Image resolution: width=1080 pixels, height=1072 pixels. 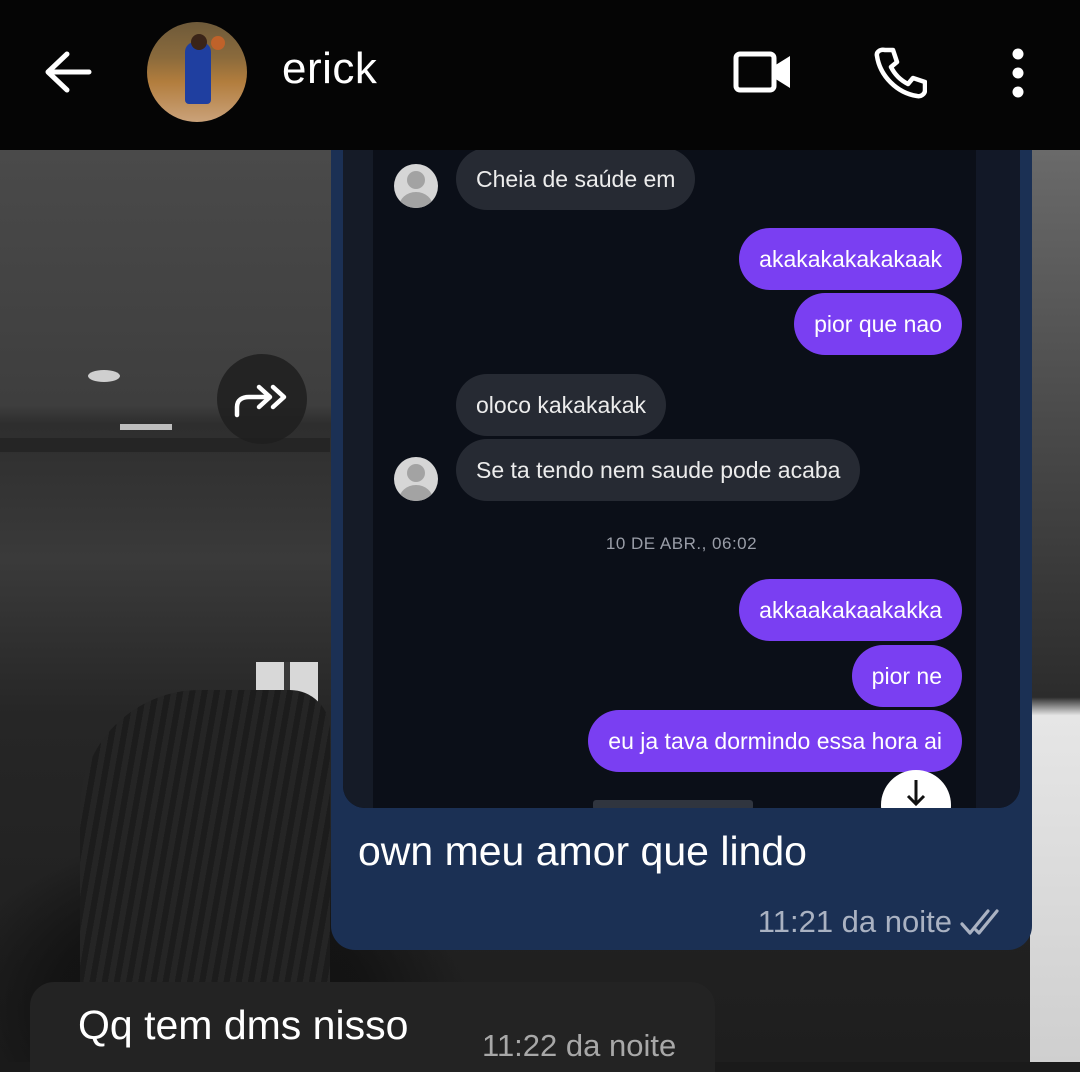 What do you see at coordinates (854, 921) in the screenshot?
I see `outgoing-message-time: 11:21 da noite` at bounding box center [854, 921].